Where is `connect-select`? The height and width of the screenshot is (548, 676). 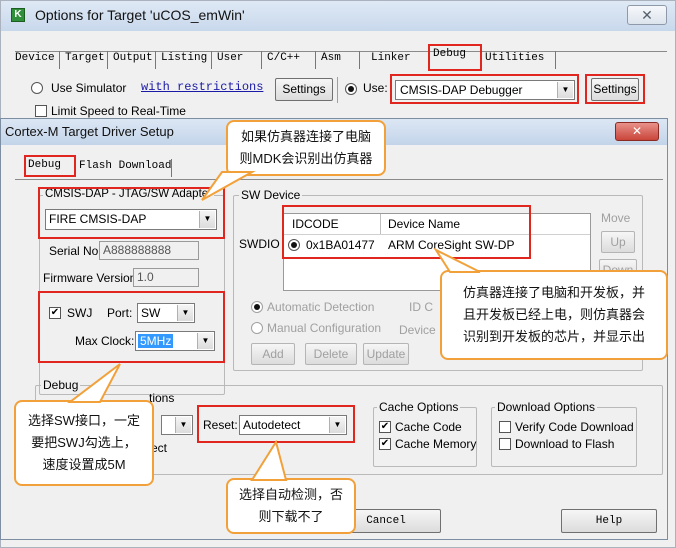
connect-select is located at coordinates (177, 425).